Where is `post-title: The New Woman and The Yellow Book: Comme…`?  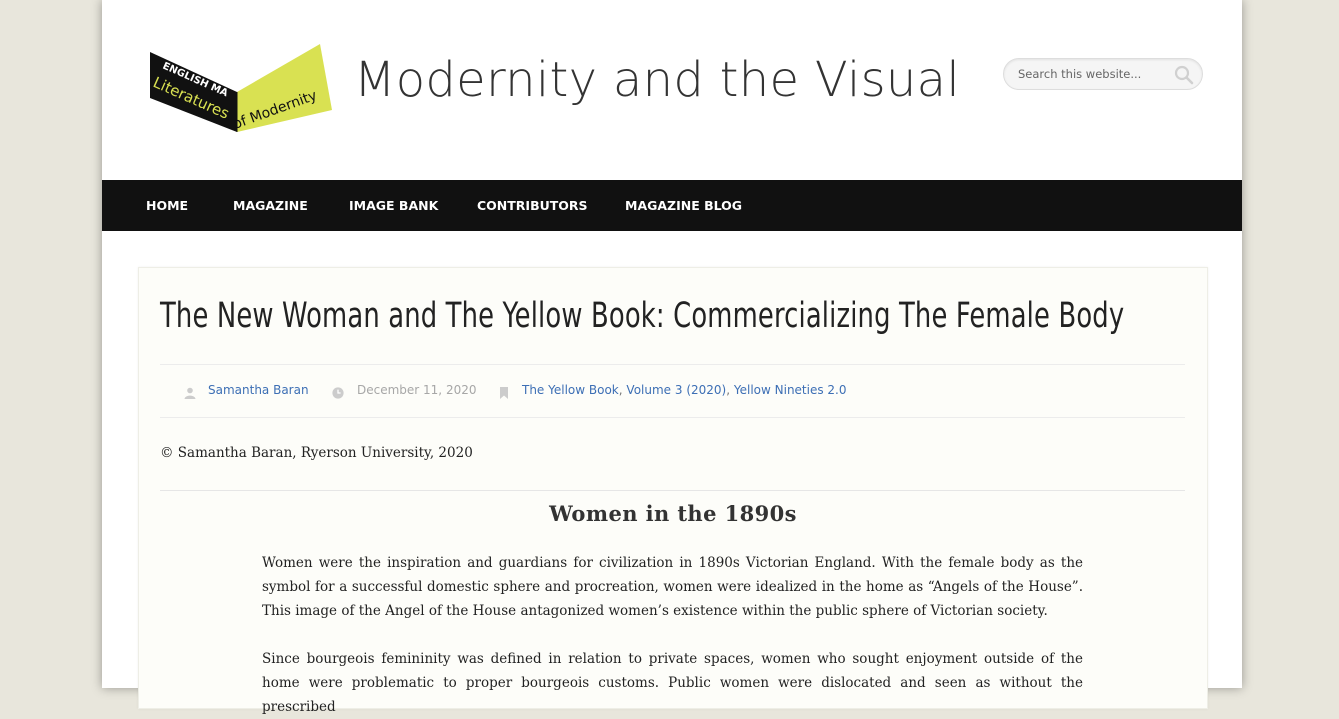 post-title: The New Woman and The Yellow Book: Comme… is located at coordinates (642, 316).